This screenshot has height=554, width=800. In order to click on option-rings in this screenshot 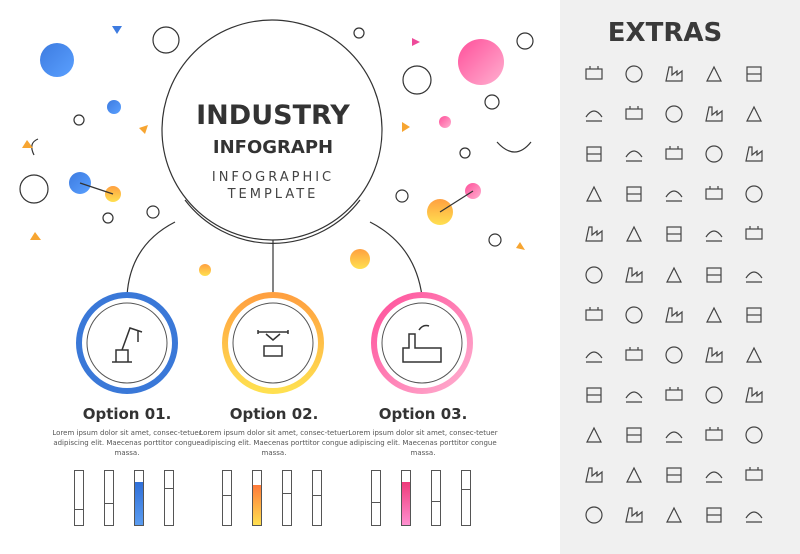, I will do `click(274, 343)`.